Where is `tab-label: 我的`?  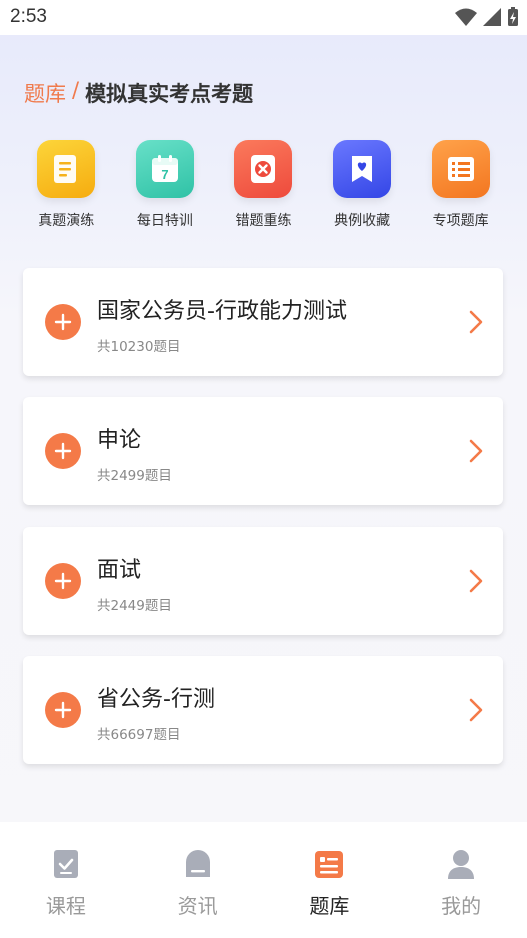 tab-label: 我的 is located at coordinates (461, 906).